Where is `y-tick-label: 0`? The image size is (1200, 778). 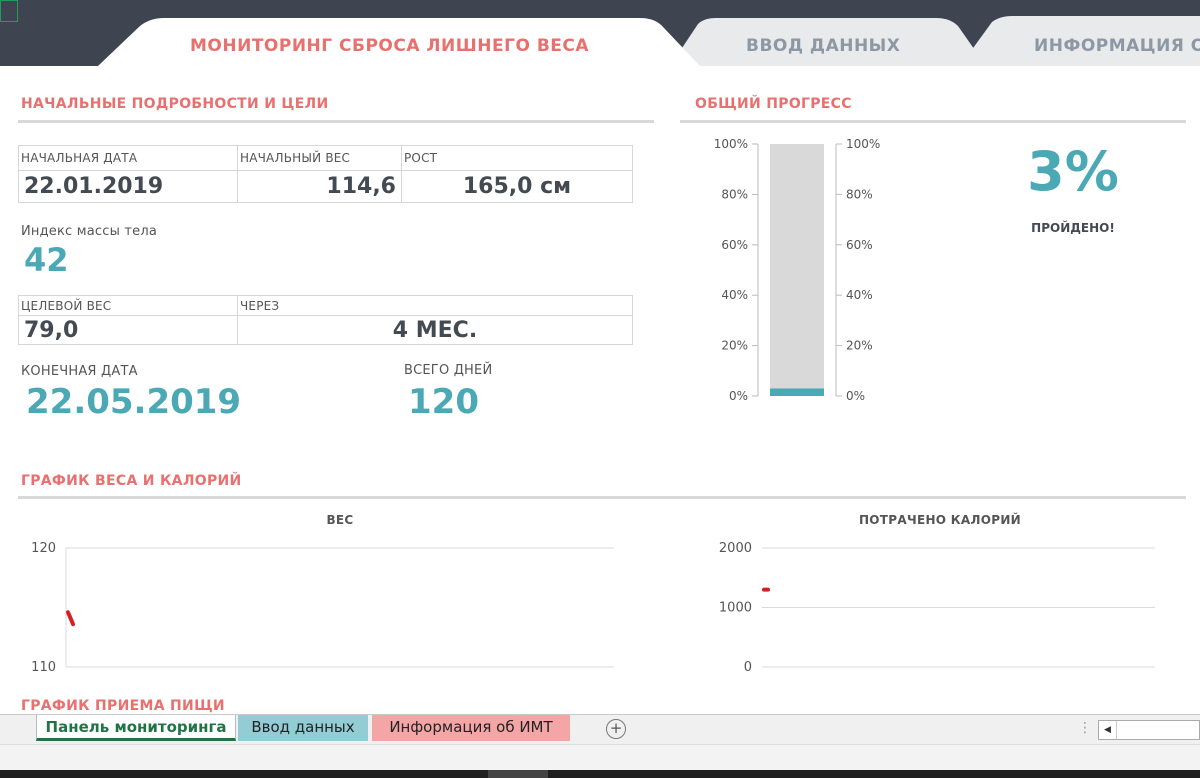 y-tick-label: 0 is located at coordinates (748, 667).